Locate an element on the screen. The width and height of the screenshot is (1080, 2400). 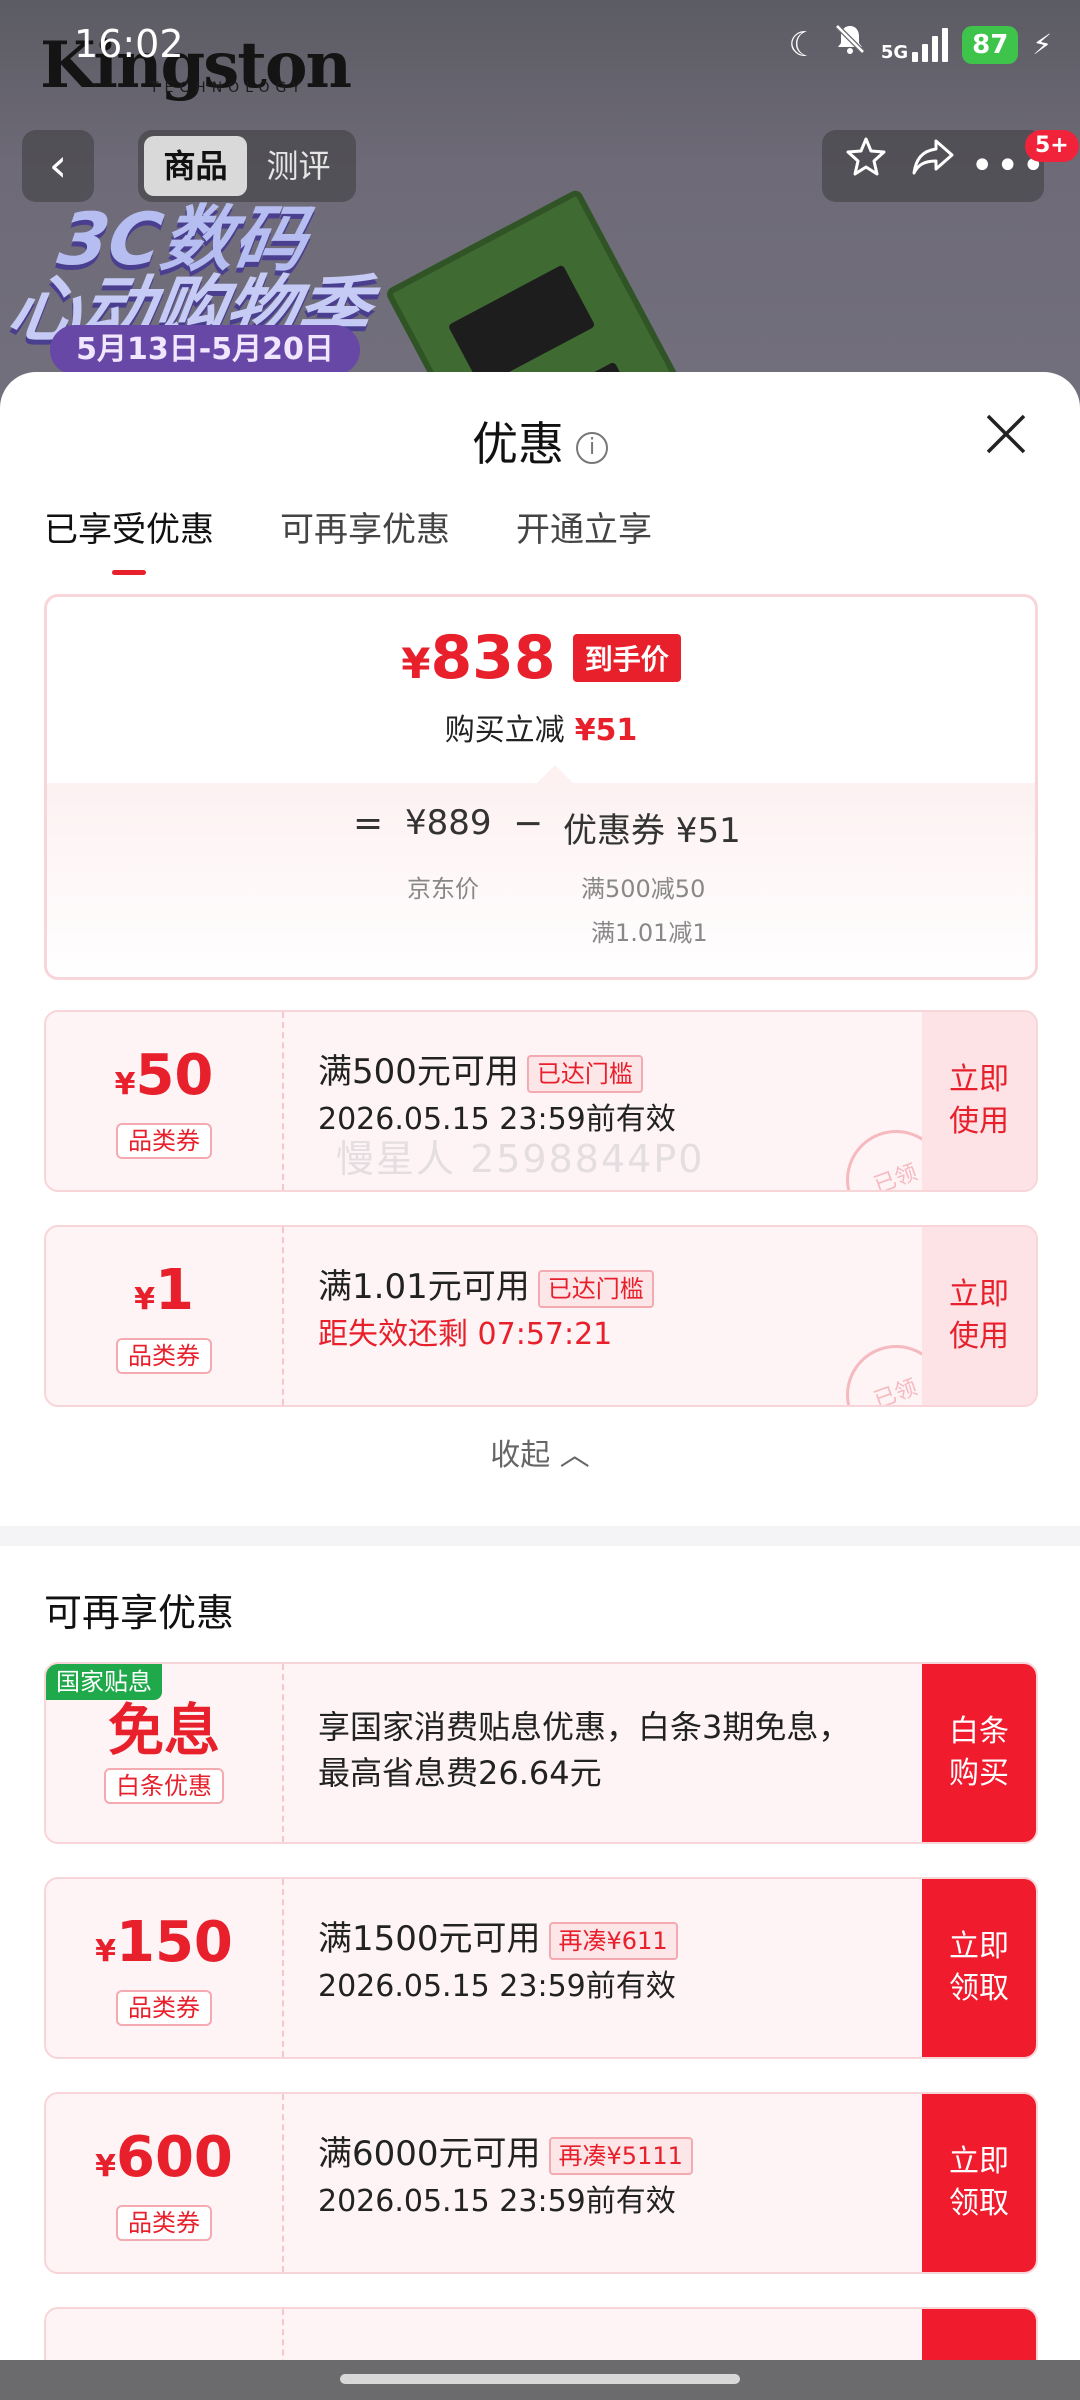
collapse-button: 收起 ︿ is located at coordinates (540, 1452).